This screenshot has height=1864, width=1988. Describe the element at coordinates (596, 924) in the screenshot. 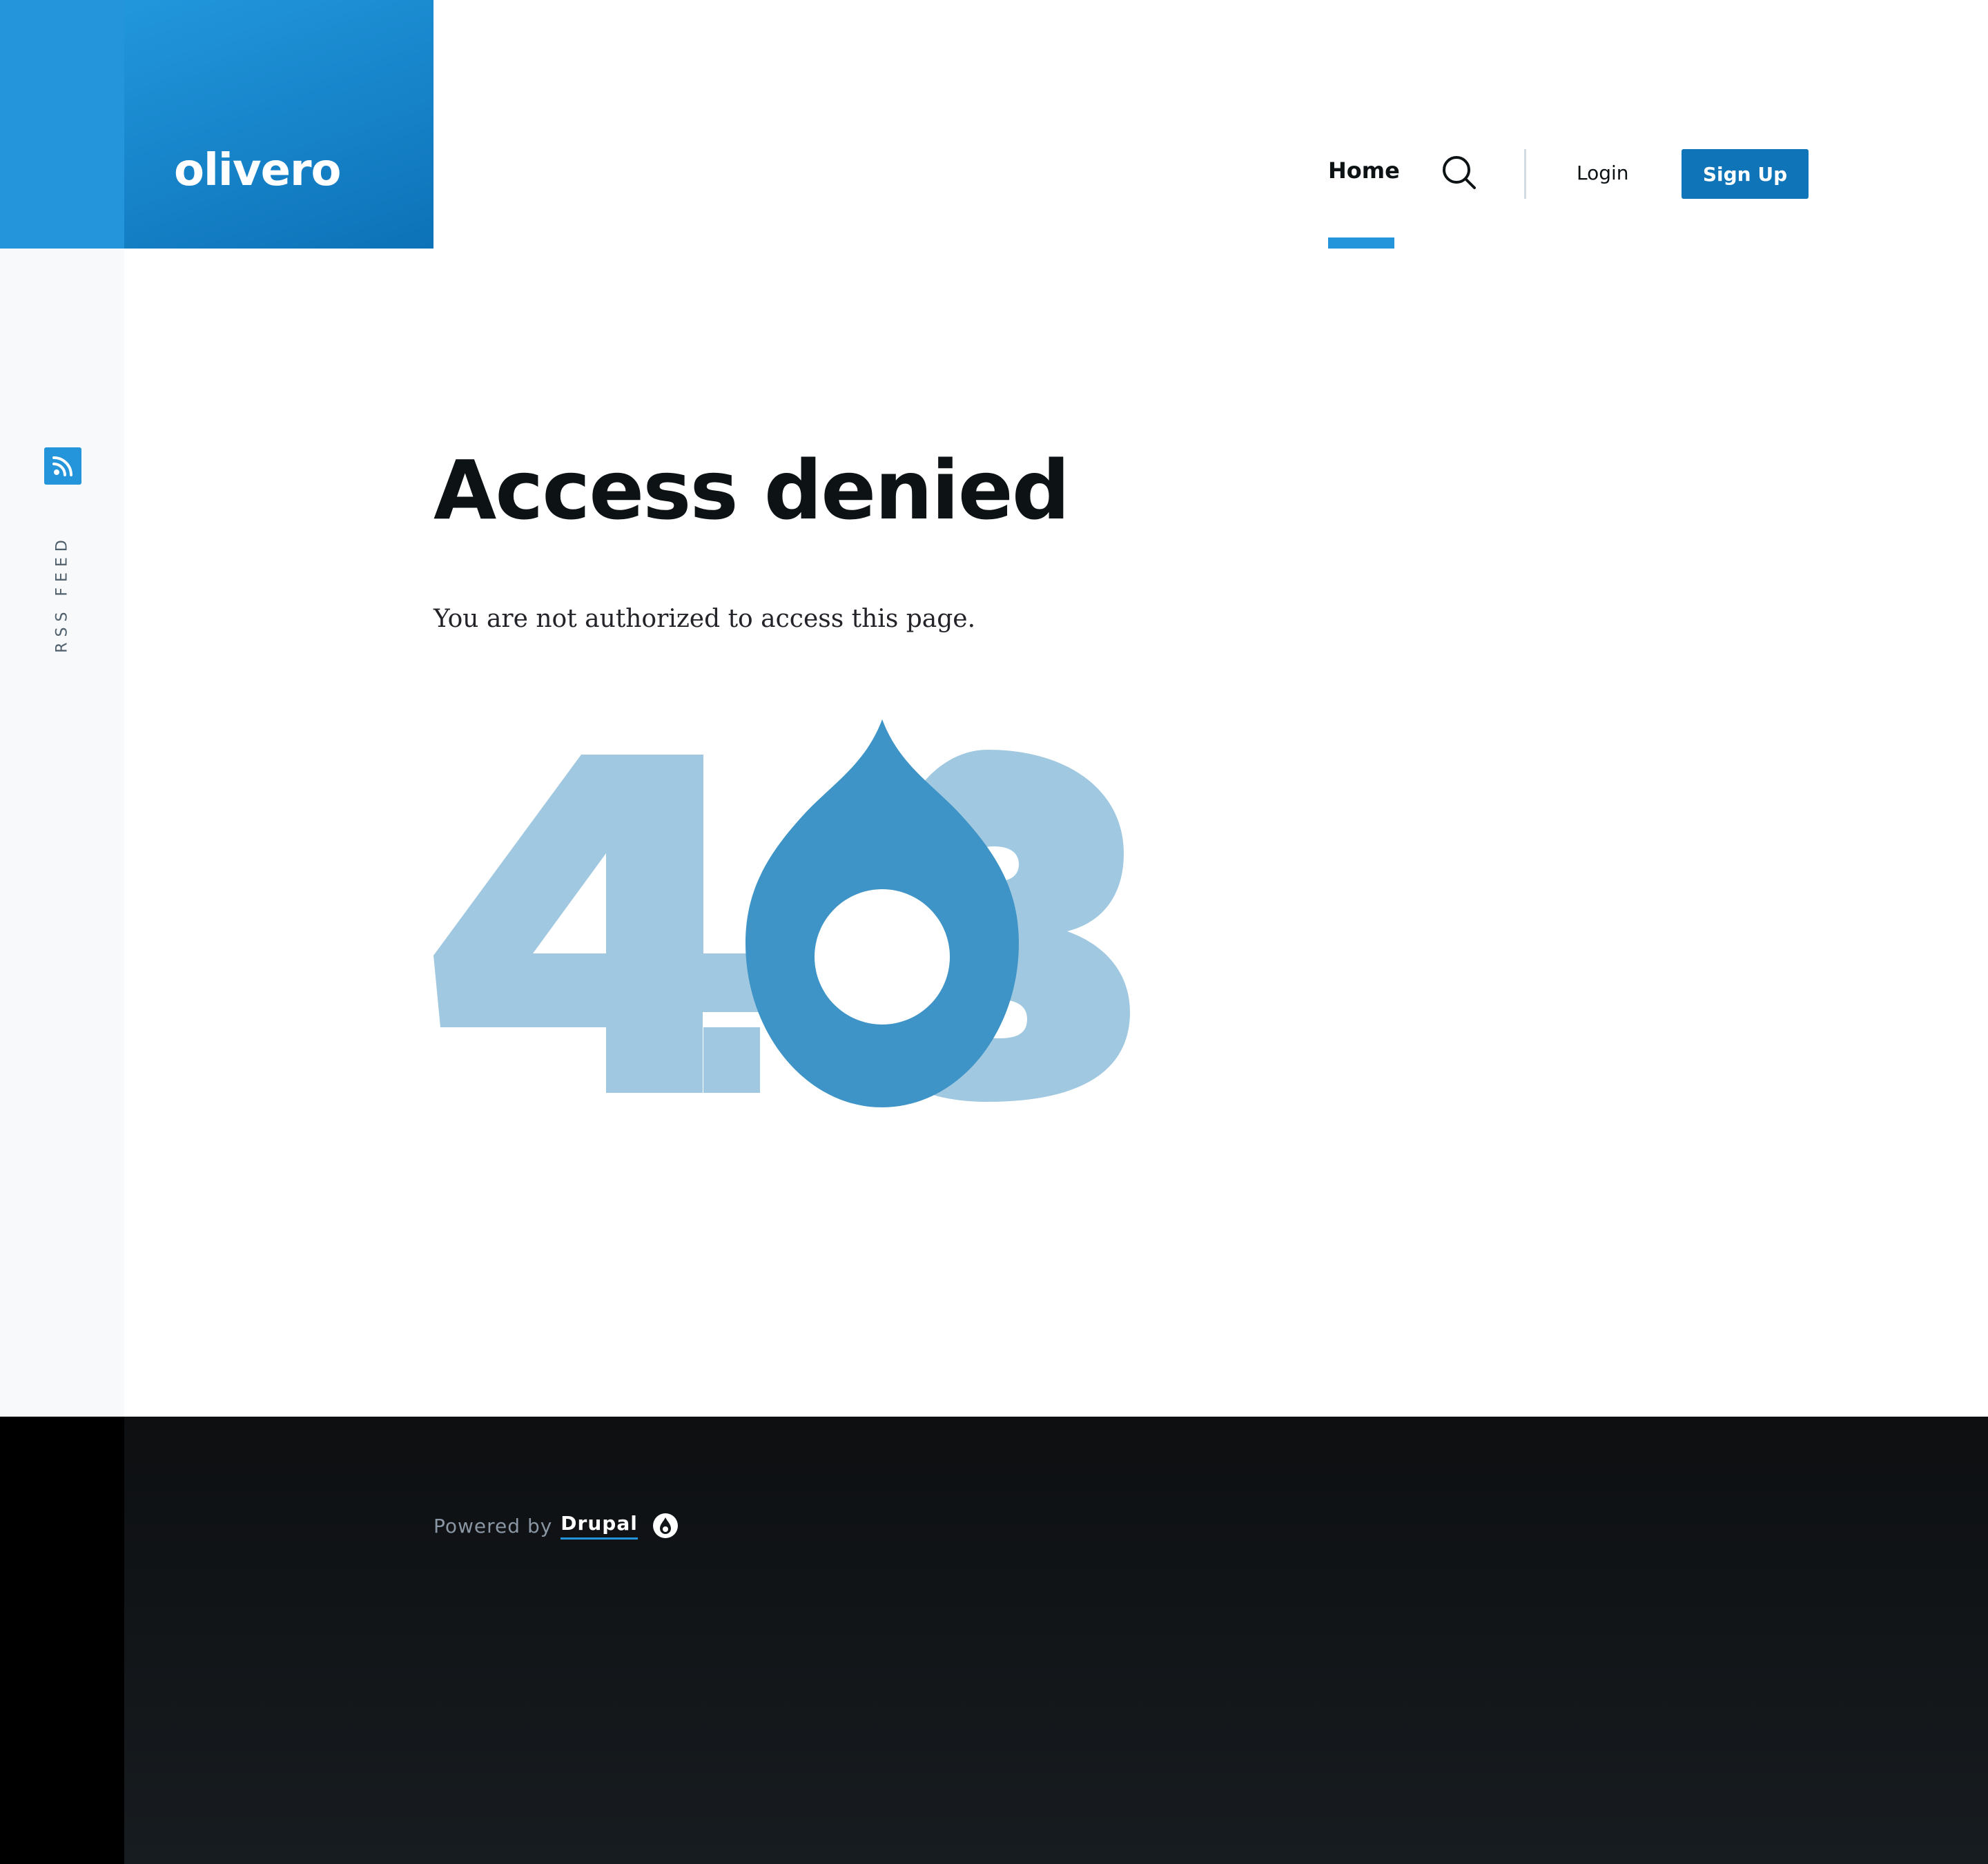

I see `digit-four` at that location.